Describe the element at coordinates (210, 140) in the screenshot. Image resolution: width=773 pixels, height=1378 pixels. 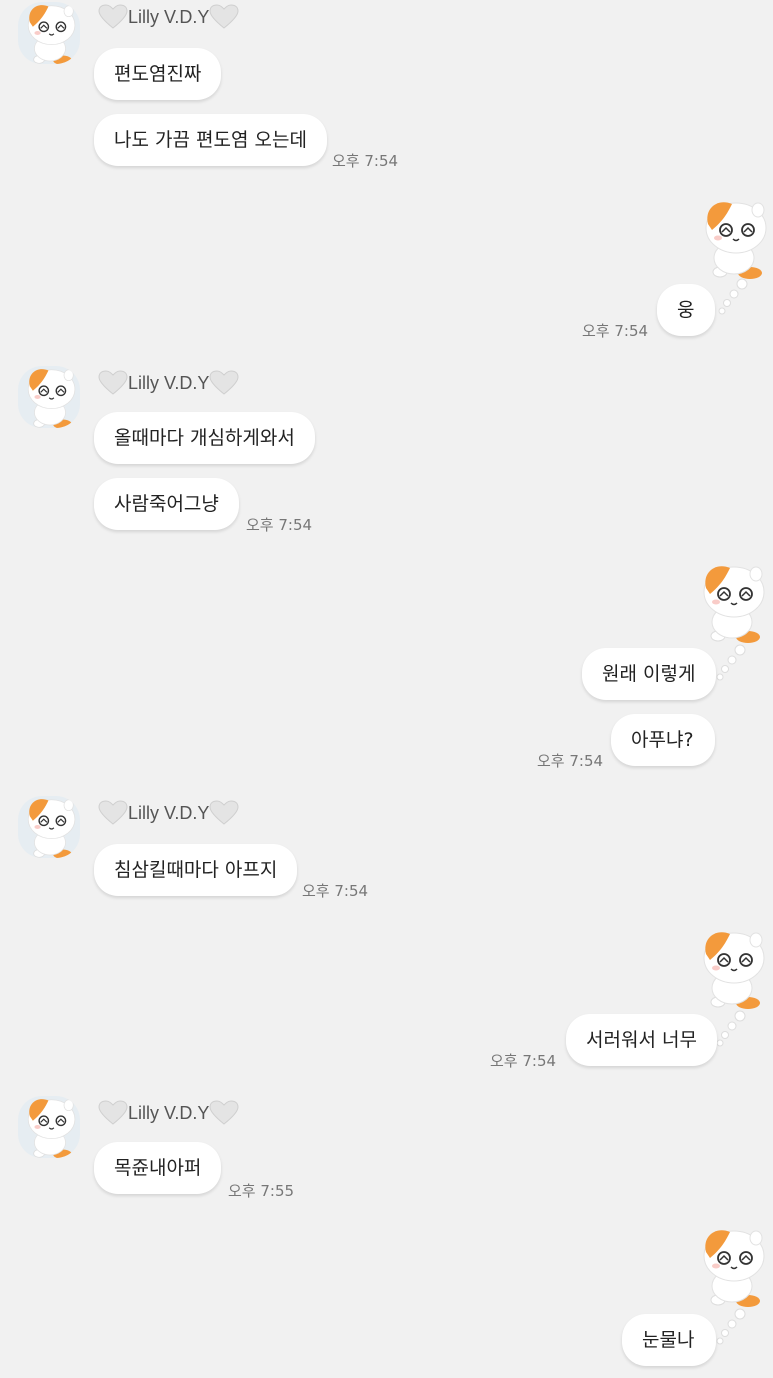
I see `message-bubble: 나도 가끔 편도염 오는데` at that location.